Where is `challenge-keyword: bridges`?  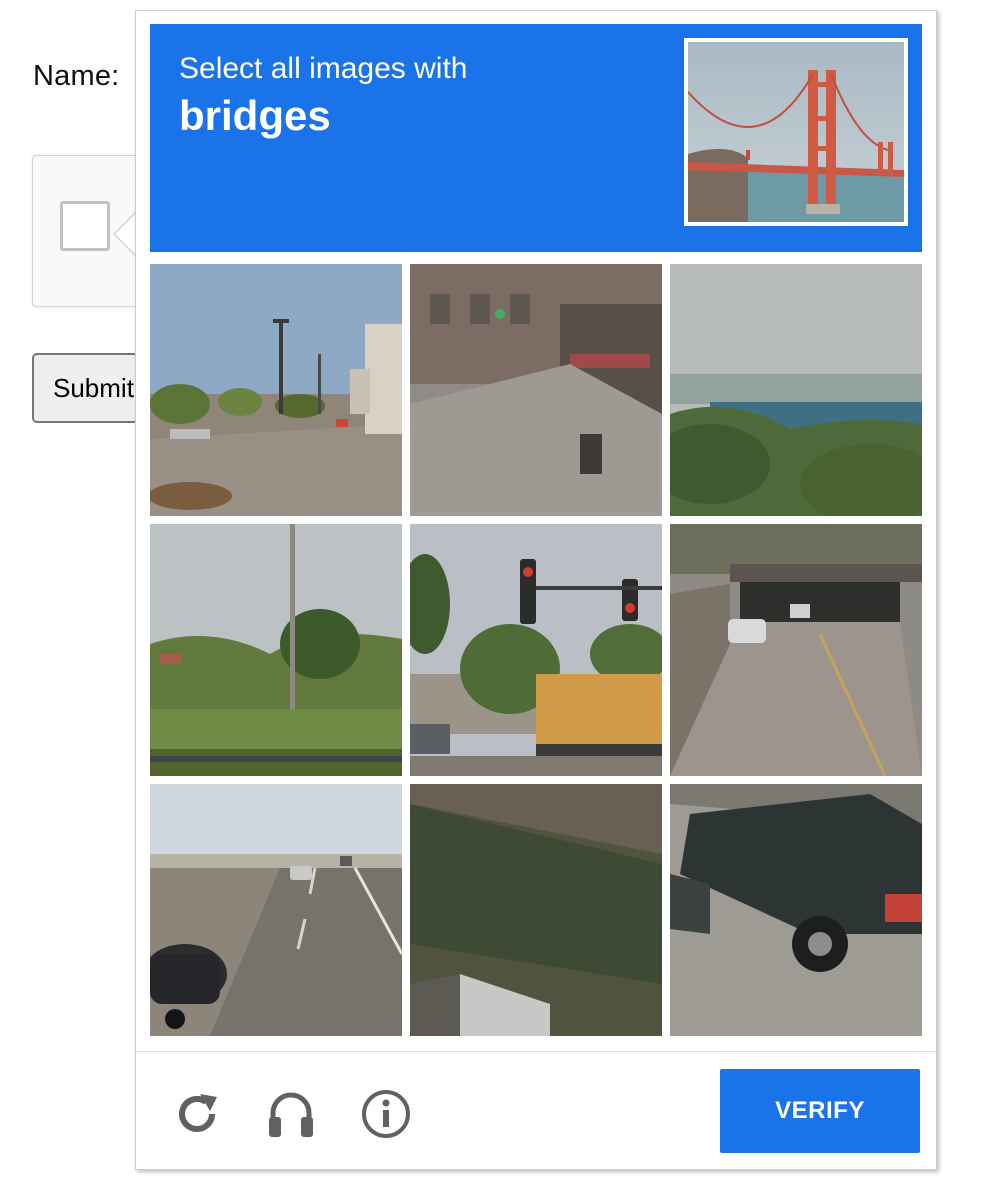 challenge-keyword: bridges is located at coordinates (255, 115).